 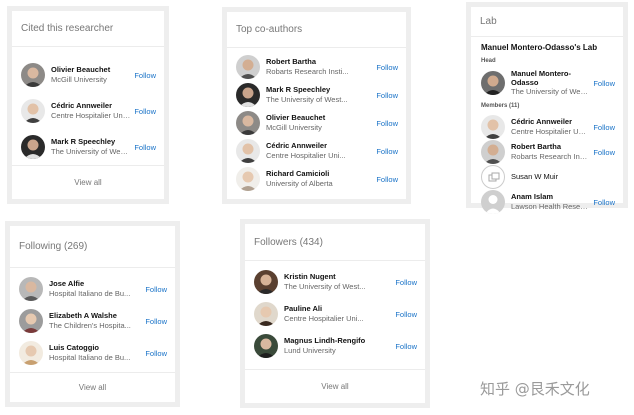 What do you see at coordinates (92, 247) in the screenshot?
I see `following-title: Following (269)` at bounding box center [92, 247].